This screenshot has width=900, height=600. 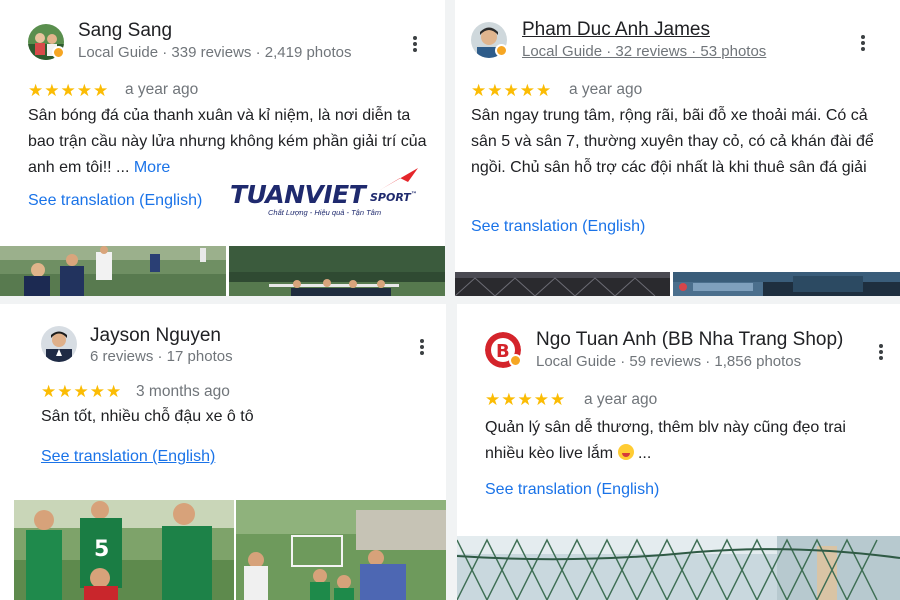 What do you see at coordinates (125, 31) in the screenshot?
I see `reviewer-name: Sang Sang` at bounding box center [125, 31].